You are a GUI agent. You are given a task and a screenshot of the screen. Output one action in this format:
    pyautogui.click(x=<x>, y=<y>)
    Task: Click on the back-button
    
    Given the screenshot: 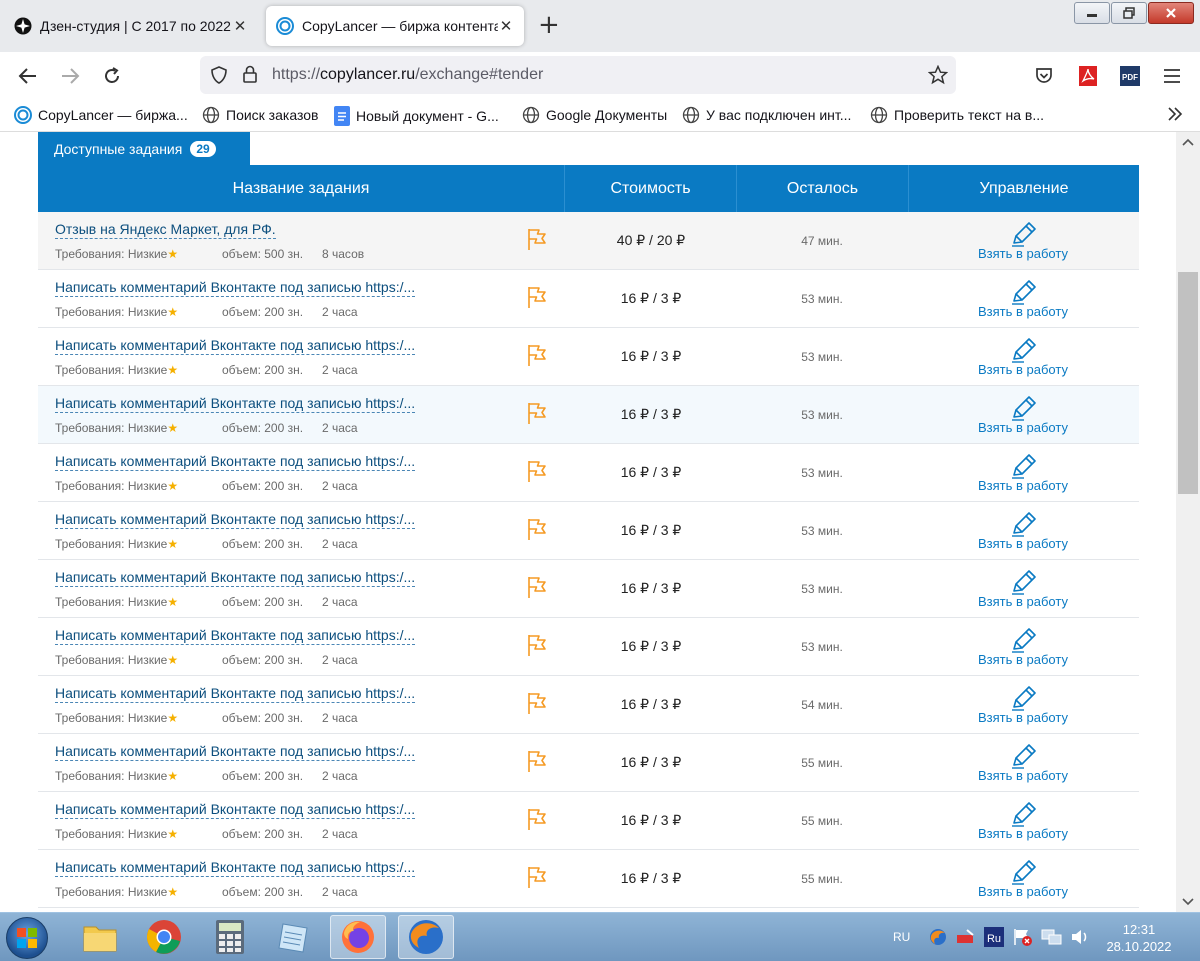 What is the action you would take?
    pyautogui.click(x=28, y=76)
    